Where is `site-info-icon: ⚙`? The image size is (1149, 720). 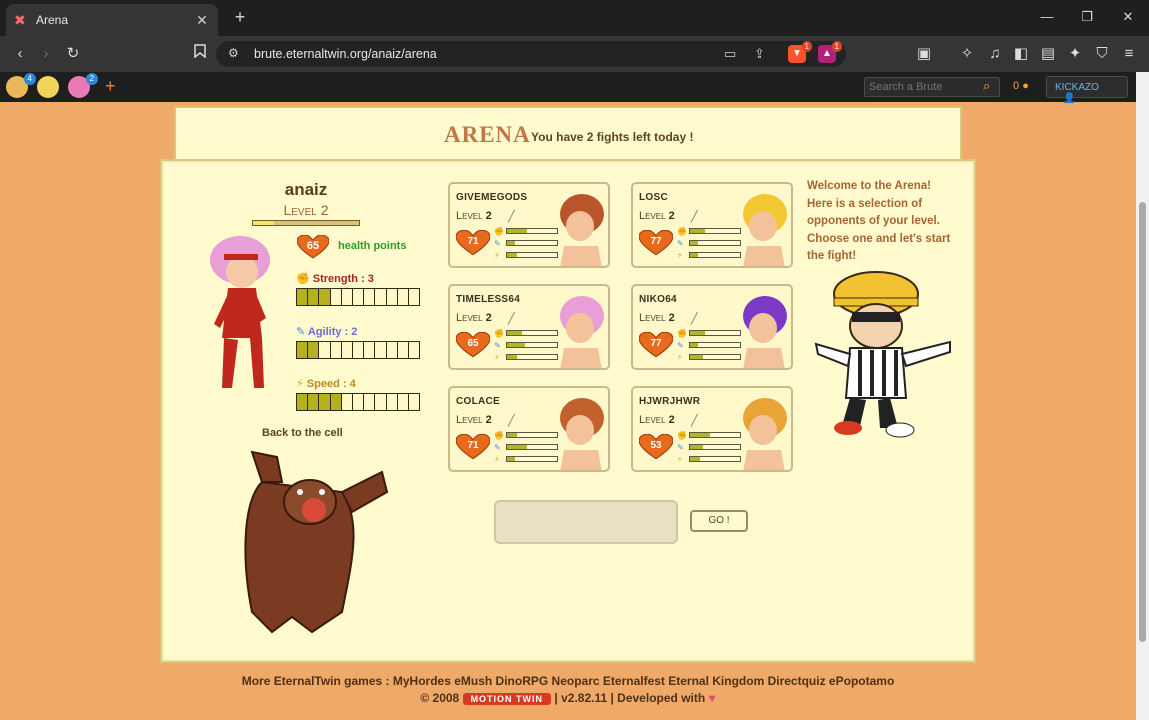 site-info-icon: ⚙ is located at coordinates (233, 53).